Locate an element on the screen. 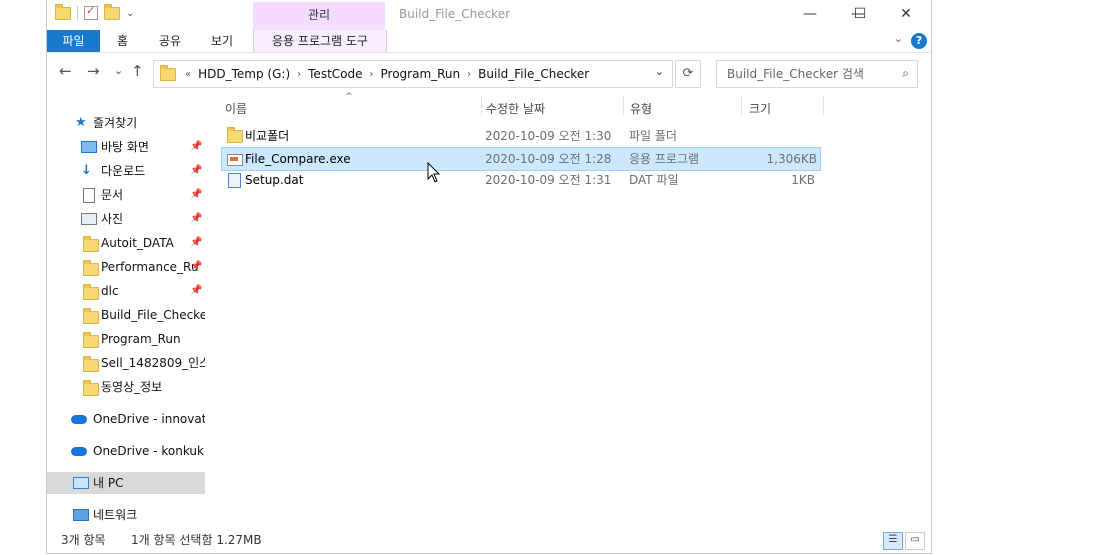 This screenshot has width=1102, height=555. file-name: File_Compare.exe is located at coordinates (298, 159).